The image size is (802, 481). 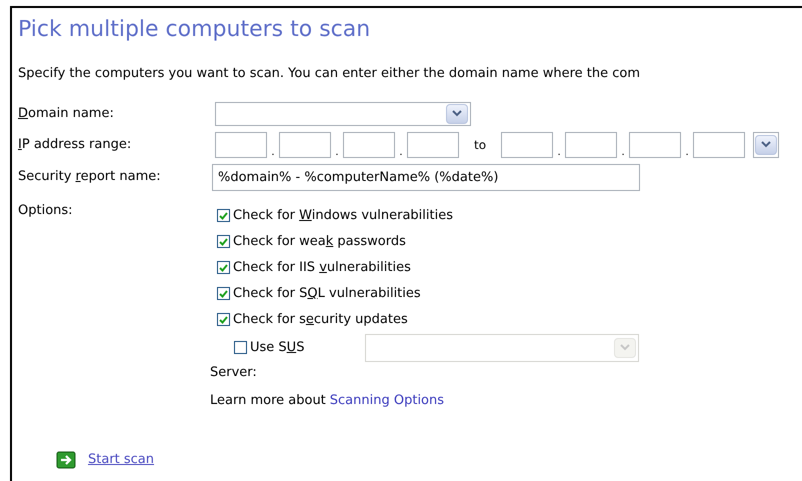 What do you see at coordinates (75, 145) in the screenshot?
I see `field-label: IP address range:` at bounding box center [75, 145].